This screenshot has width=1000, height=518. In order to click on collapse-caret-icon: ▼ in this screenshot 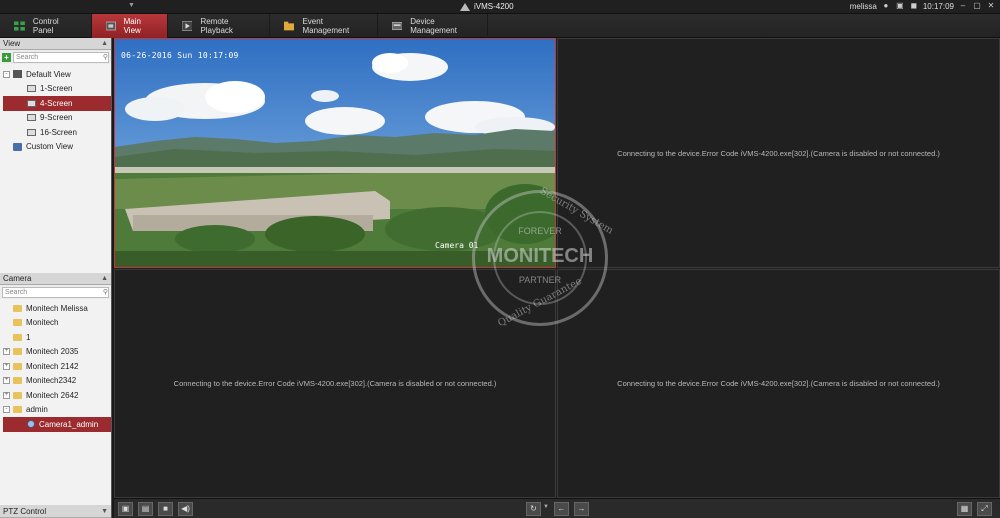, I will do `click(131, 5)`.